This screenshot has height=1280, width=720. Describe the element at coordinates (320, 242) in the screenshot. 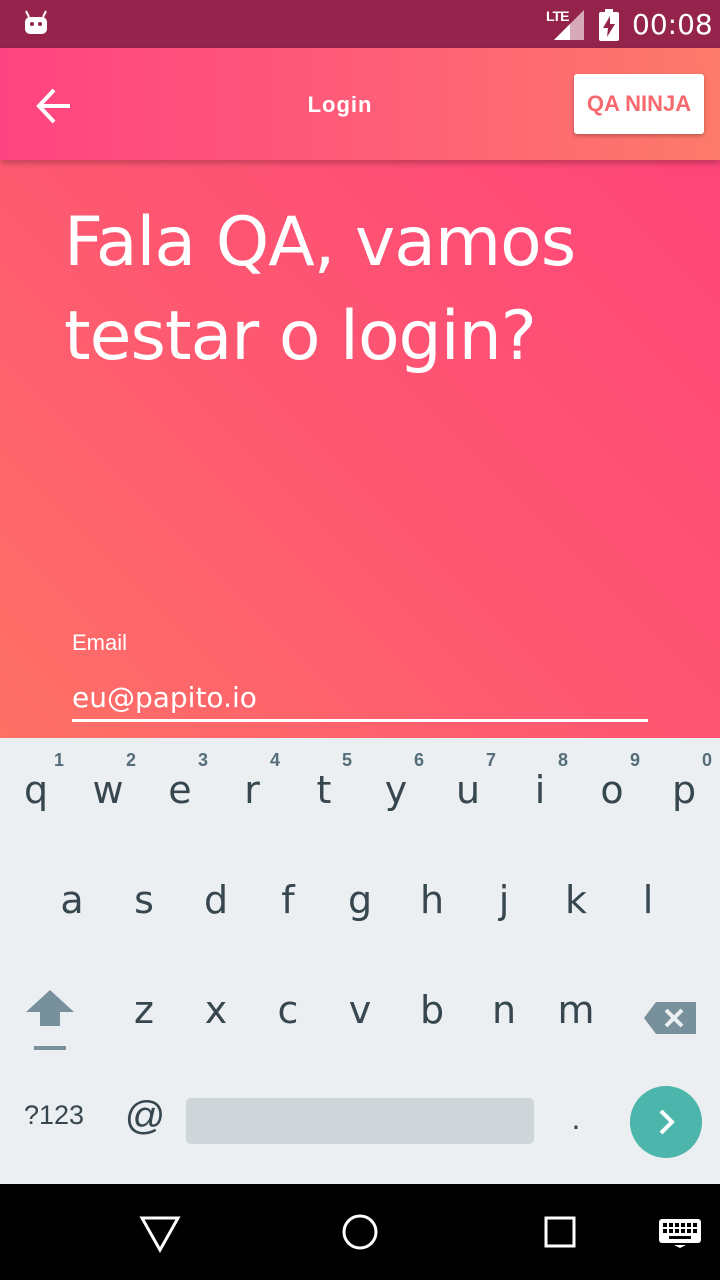

I see `headline-line-1: Fala QA, vamos` at that location.